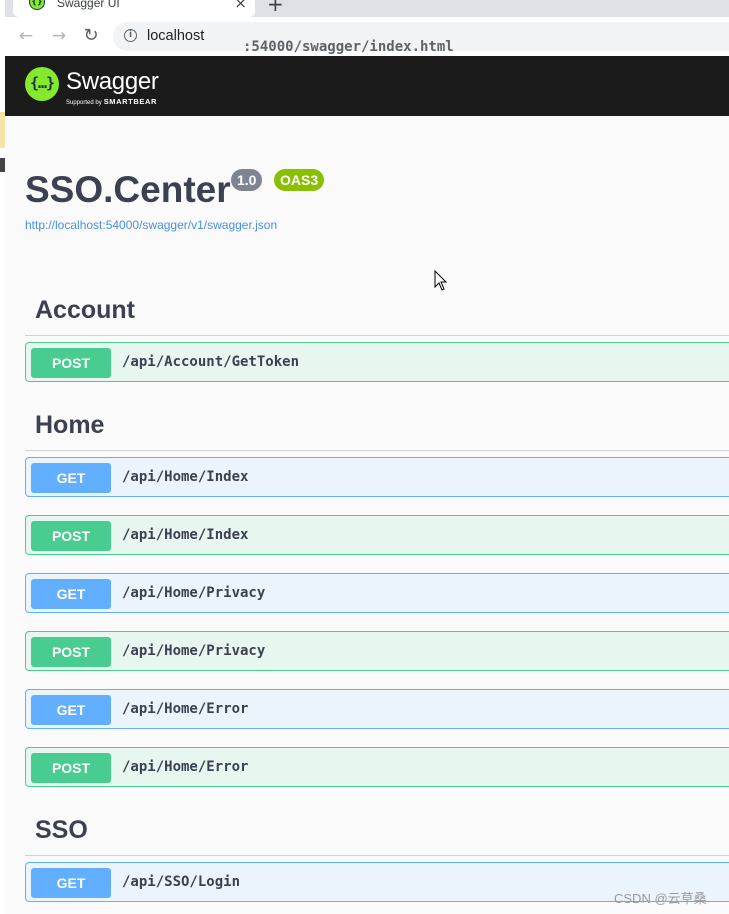 This screenshot has height=914, width=729. Describe the element at coordinates (26, 36) in the screenshot. I see `back-arrow-icon: ←` at that location.